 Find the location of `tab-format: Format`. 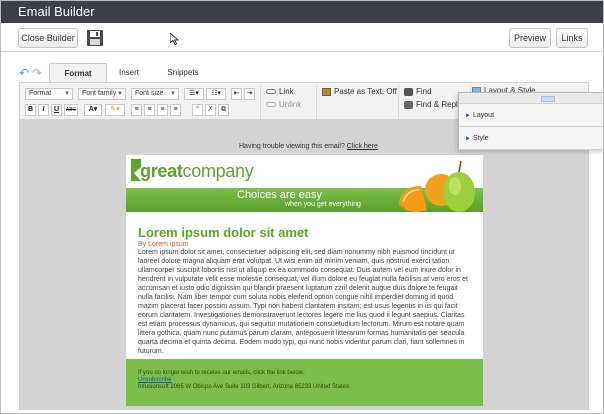

tab-format: Format is located at coordinates (78, 72).